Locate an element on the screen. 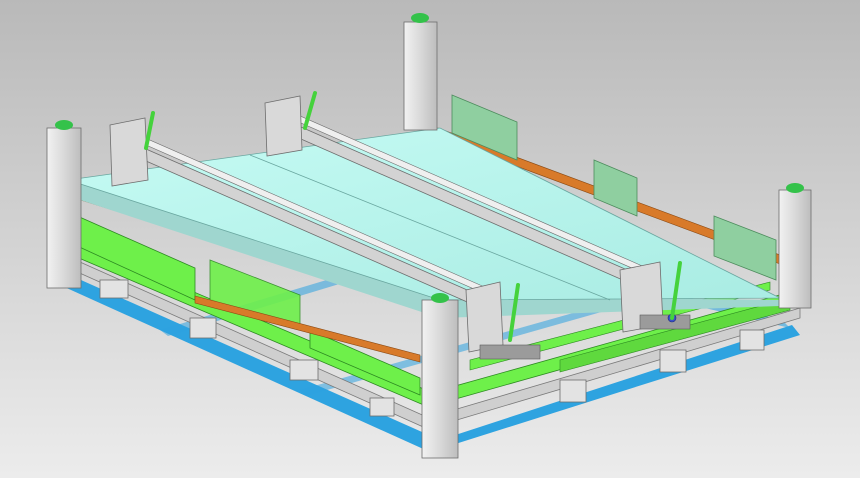  clamp-unit-front-left is located at coordinates (484, 317).